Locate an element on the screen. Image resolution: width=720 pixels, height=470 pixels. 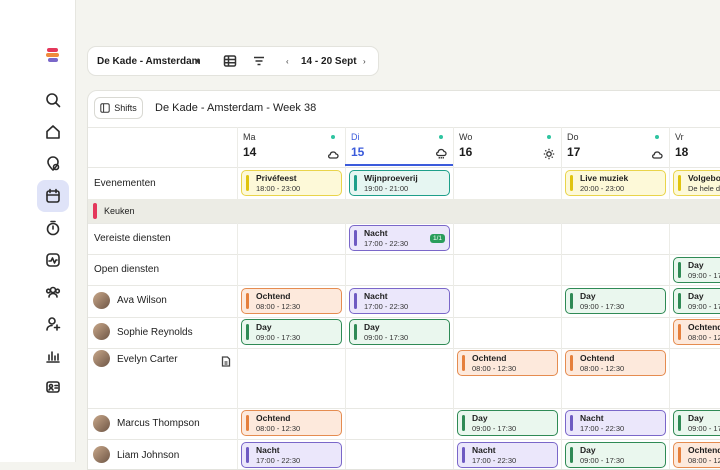
event-card: VolgeboektDe hele dag is located at coordinates (696, 183).